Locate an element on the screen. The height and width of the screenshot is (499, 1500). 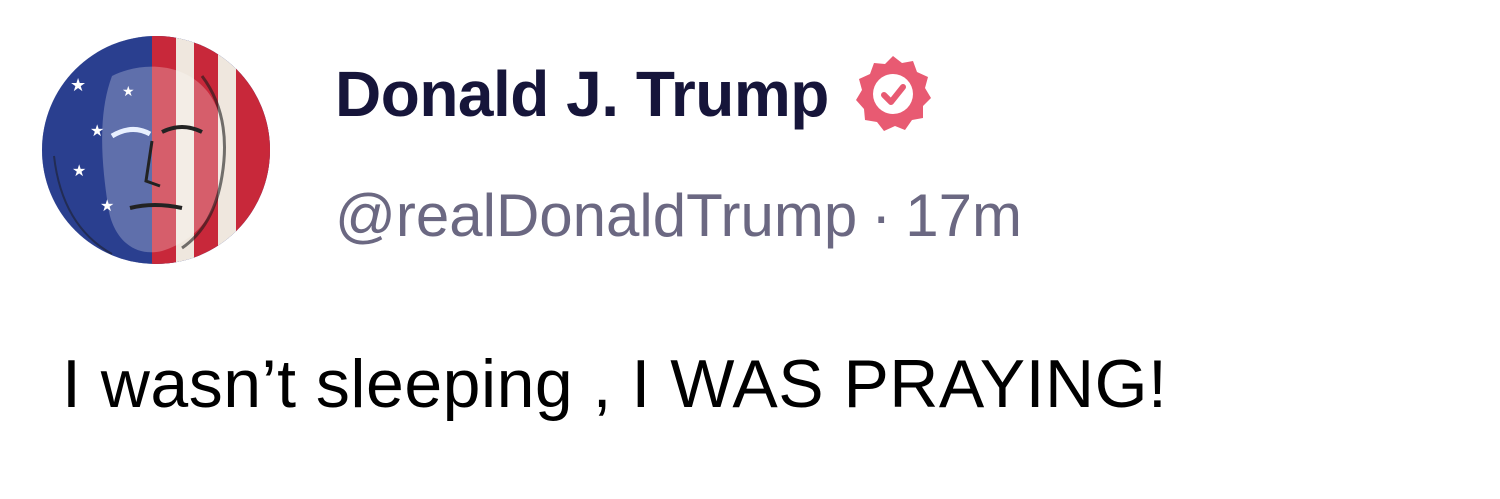
author-avatar: ★ ★ ★ ★ ★ is located at coordinates (156, 150).